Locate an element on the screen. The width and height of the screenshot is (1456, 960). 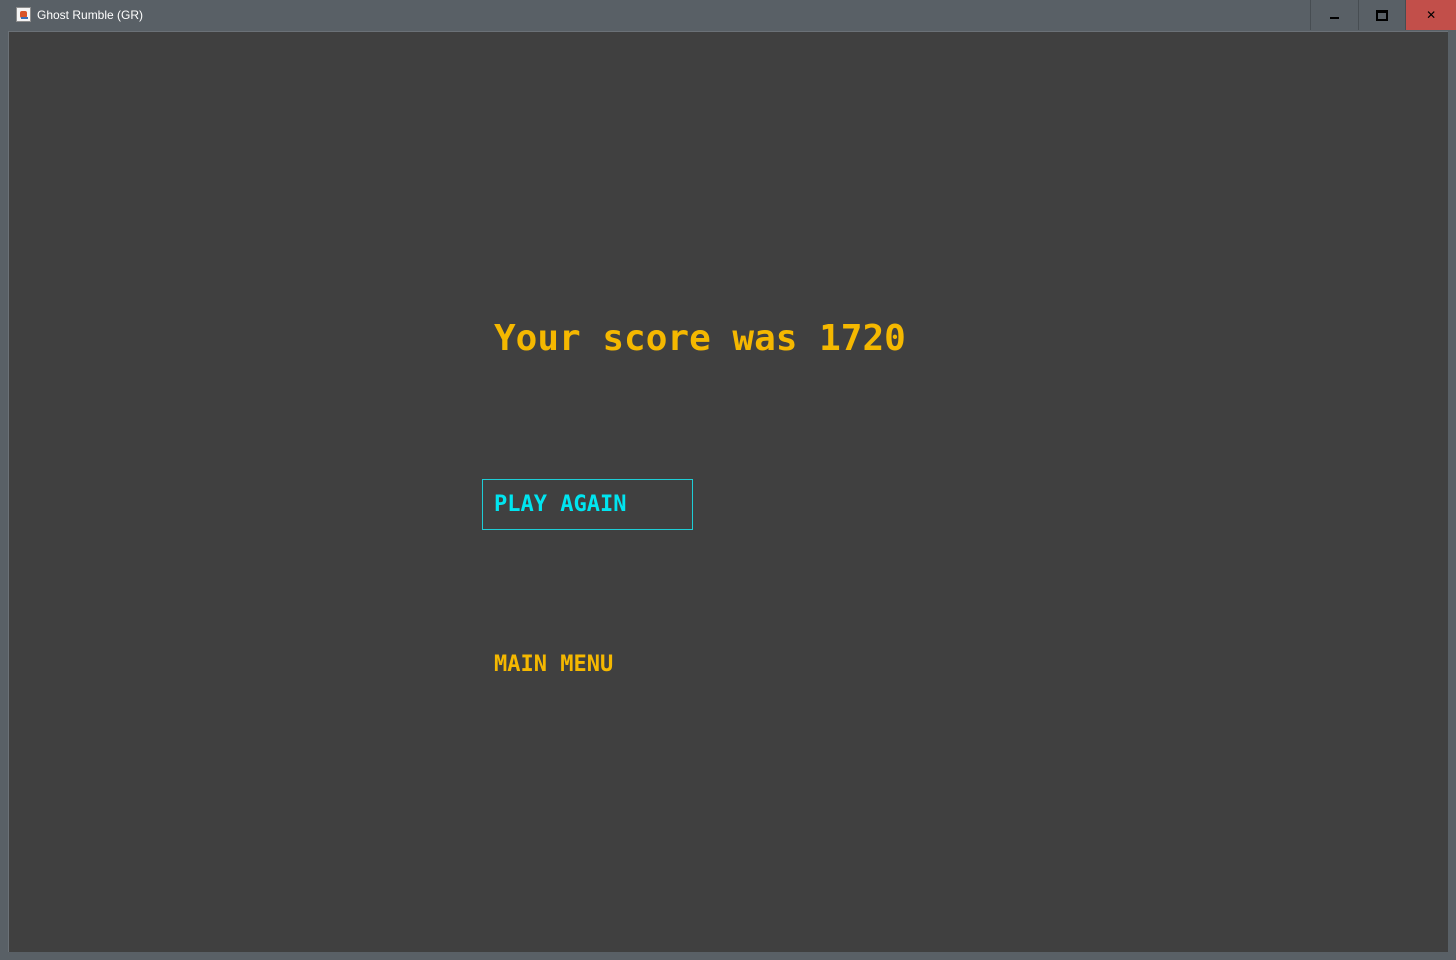
window-controls: ✕ is located at coordinates (1383, 15).